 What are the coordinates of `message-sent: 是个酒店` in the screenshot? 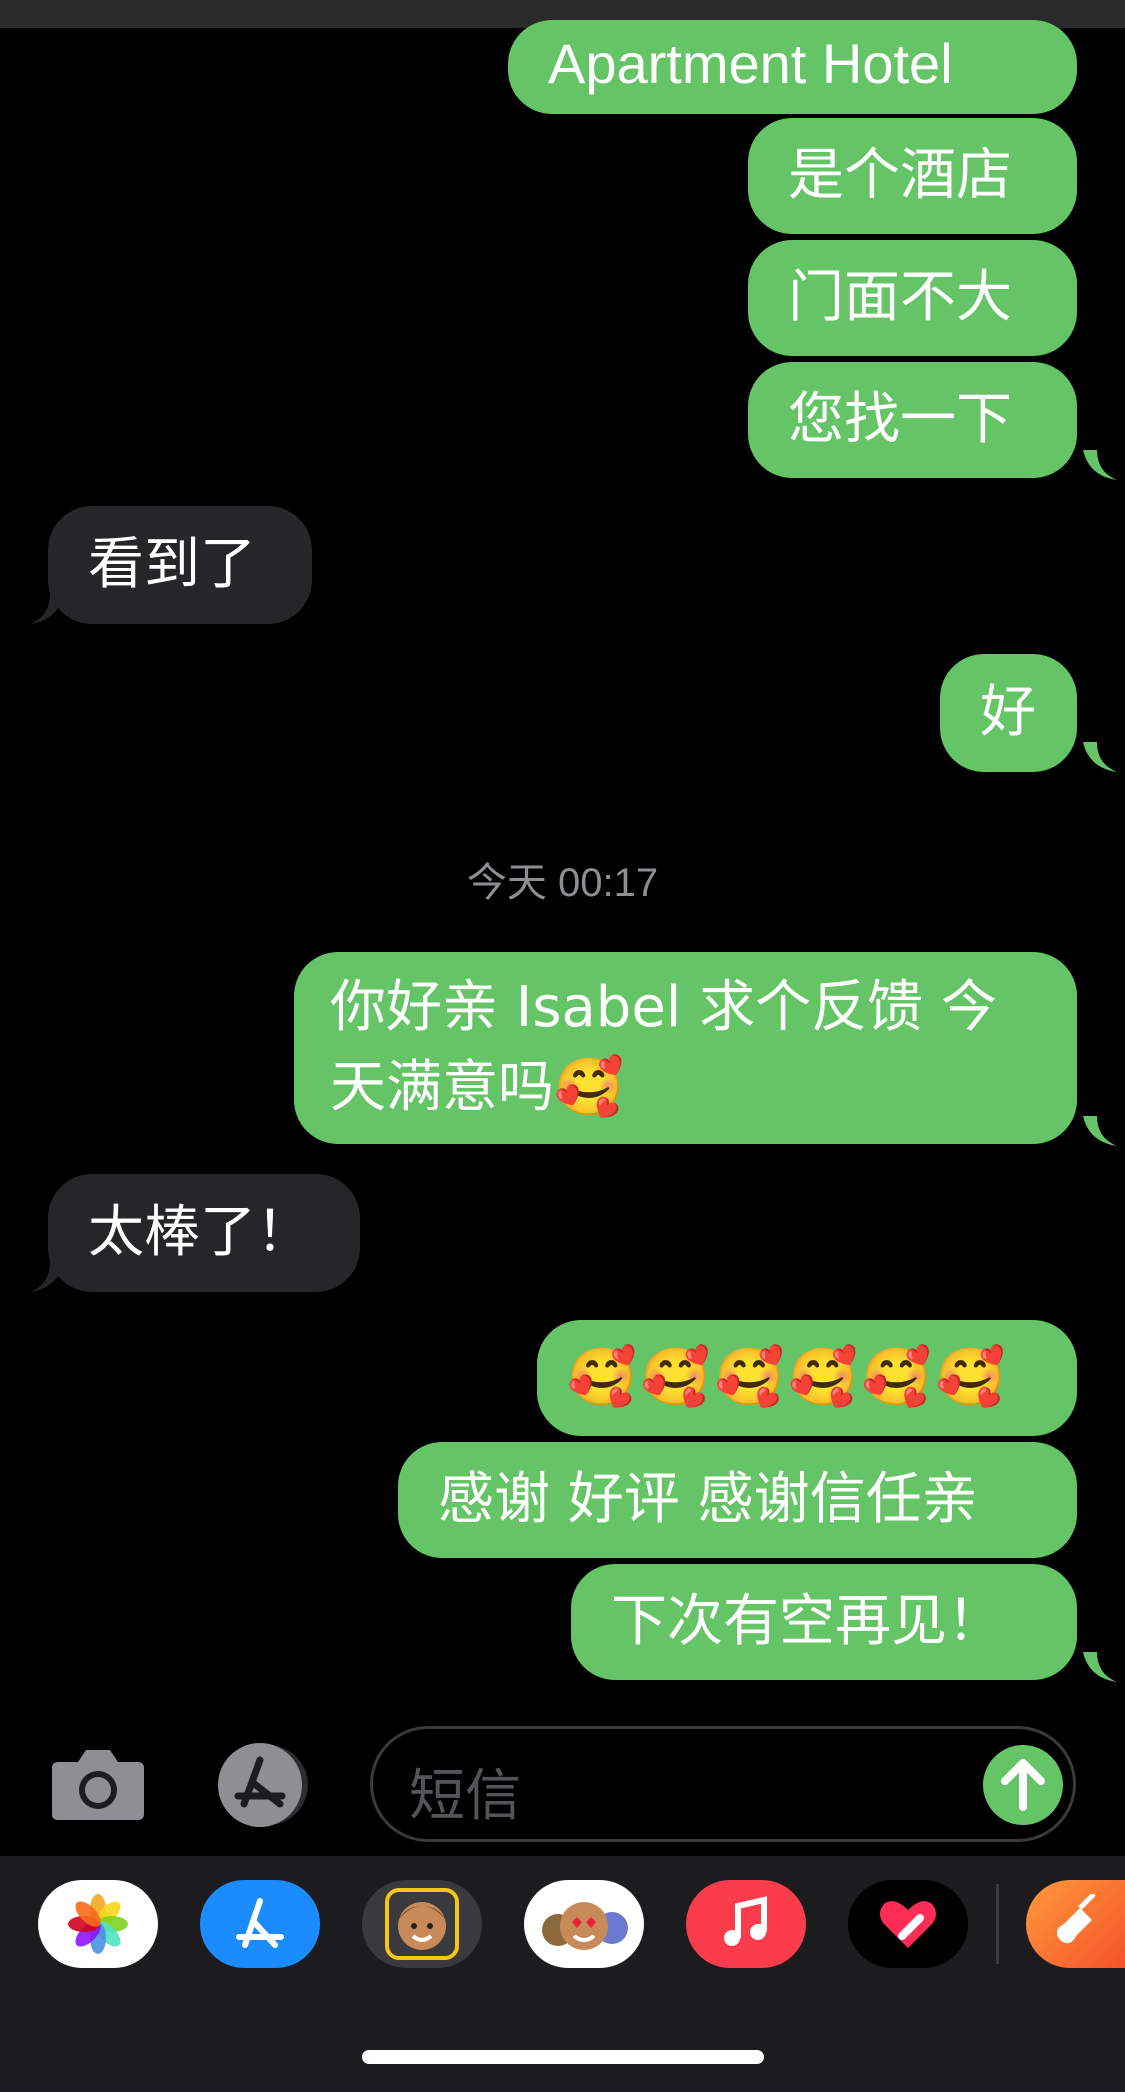 It's located at (912, 176).